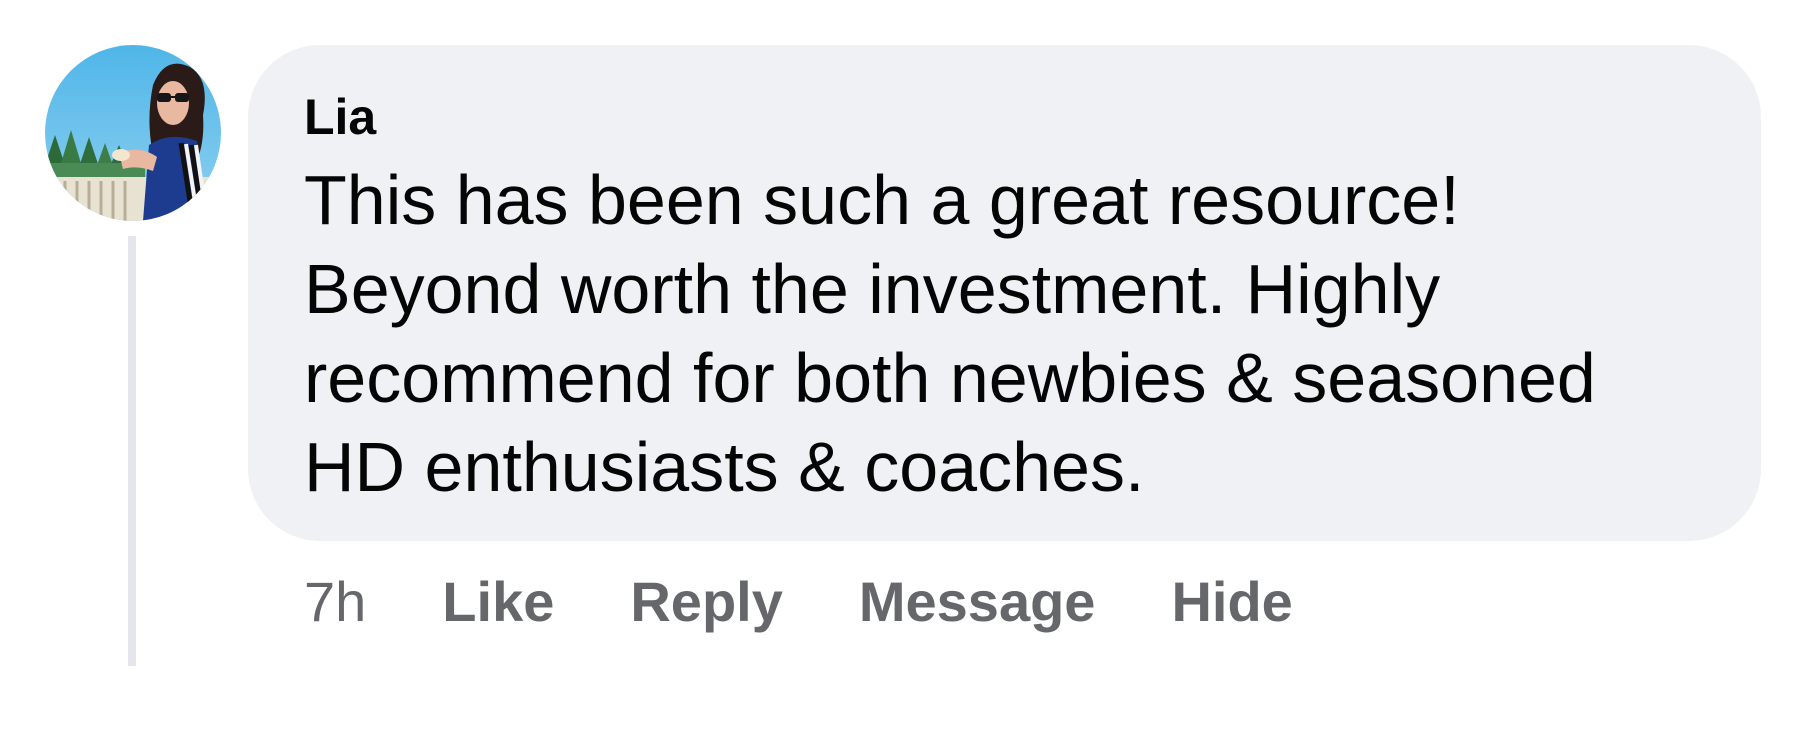  What do you see at coordinates (977, 601) in the screenshot?
I see `message-button: Message` at bounding box center [977, 601].